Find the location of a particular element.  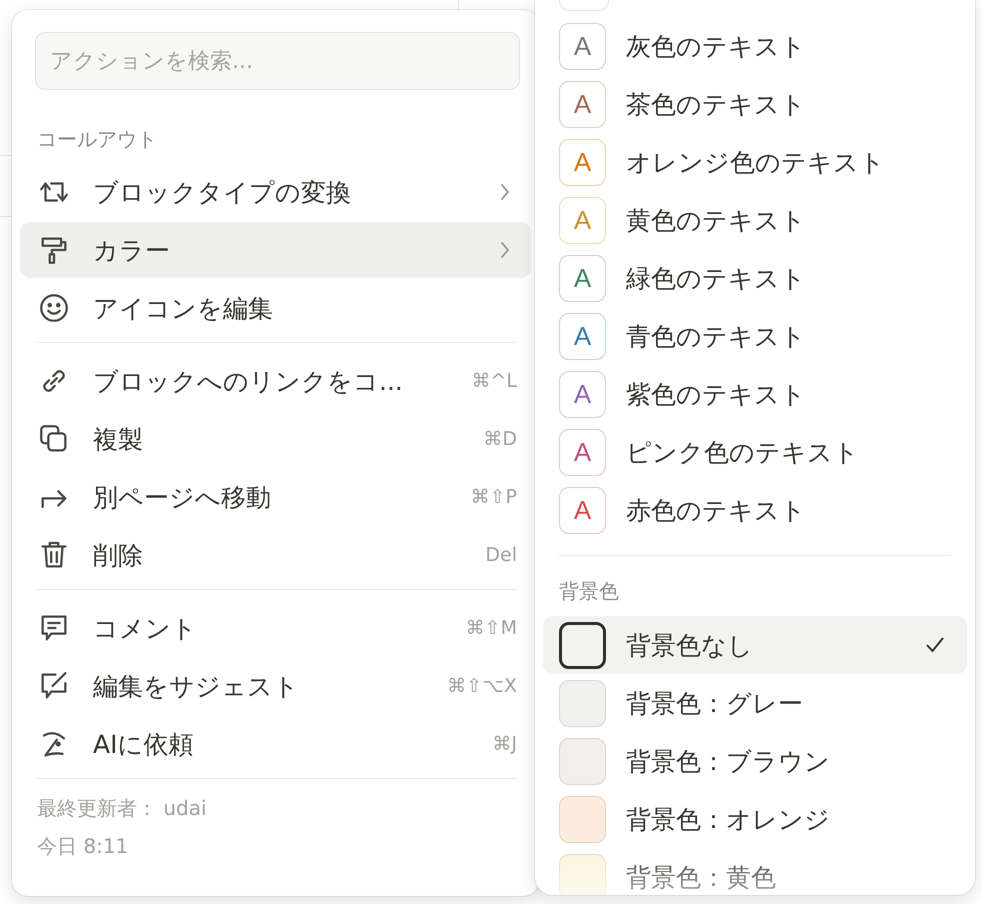

menu-item: ブロックタイプの変換 is located at coordinates (275, 192).